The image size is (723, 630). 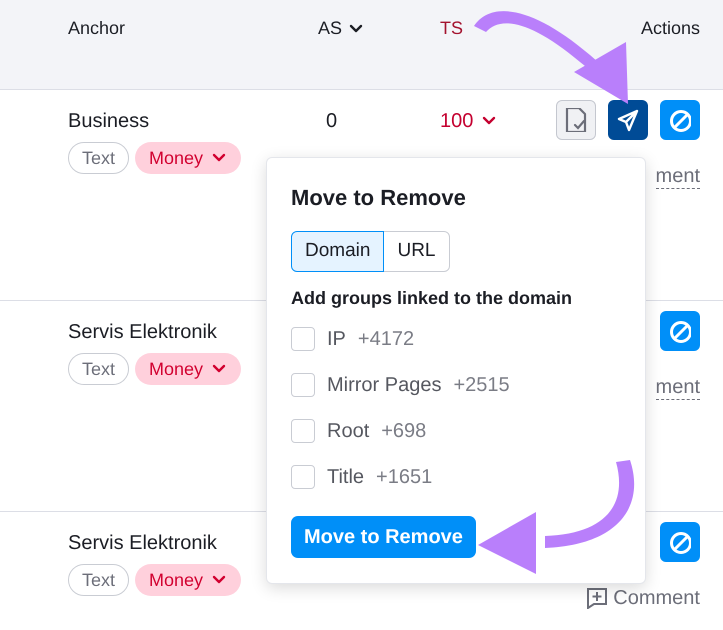 What do you see at coordinates (97, 28) in the screenshot?
I see `column-header: Anchor` at bounding box center [97, 28].